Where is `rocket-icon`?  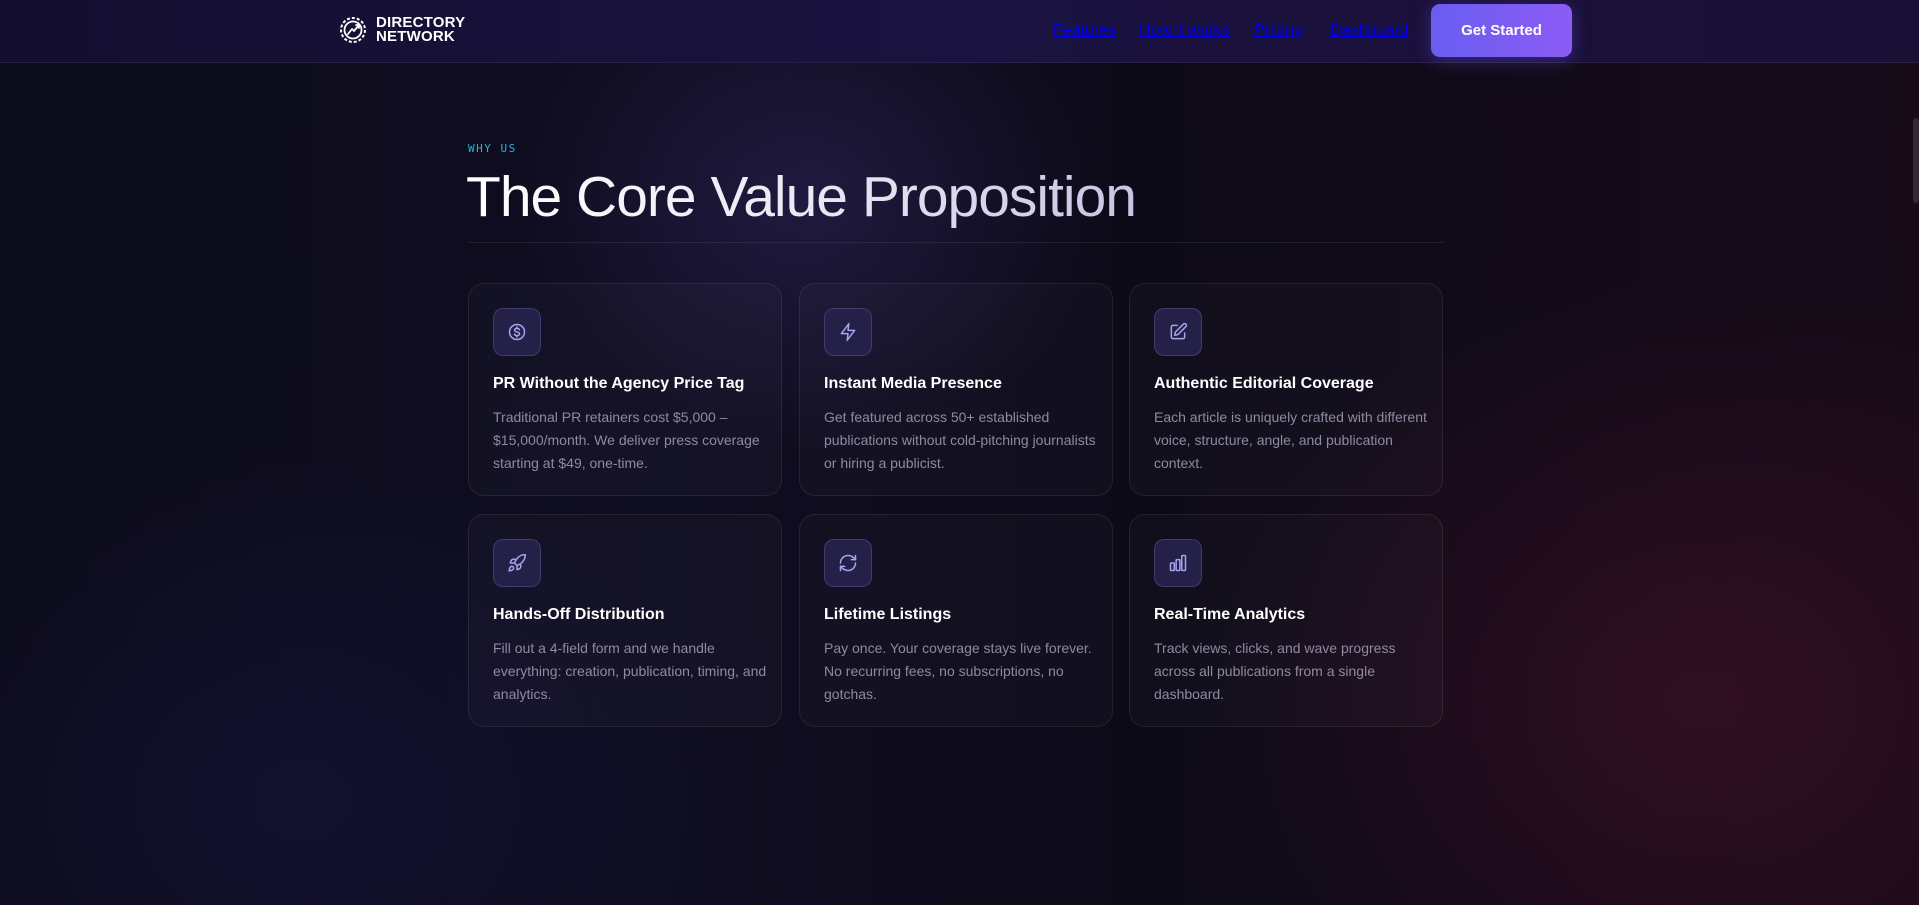
rocket-icon is located at coordinates (517, 562).